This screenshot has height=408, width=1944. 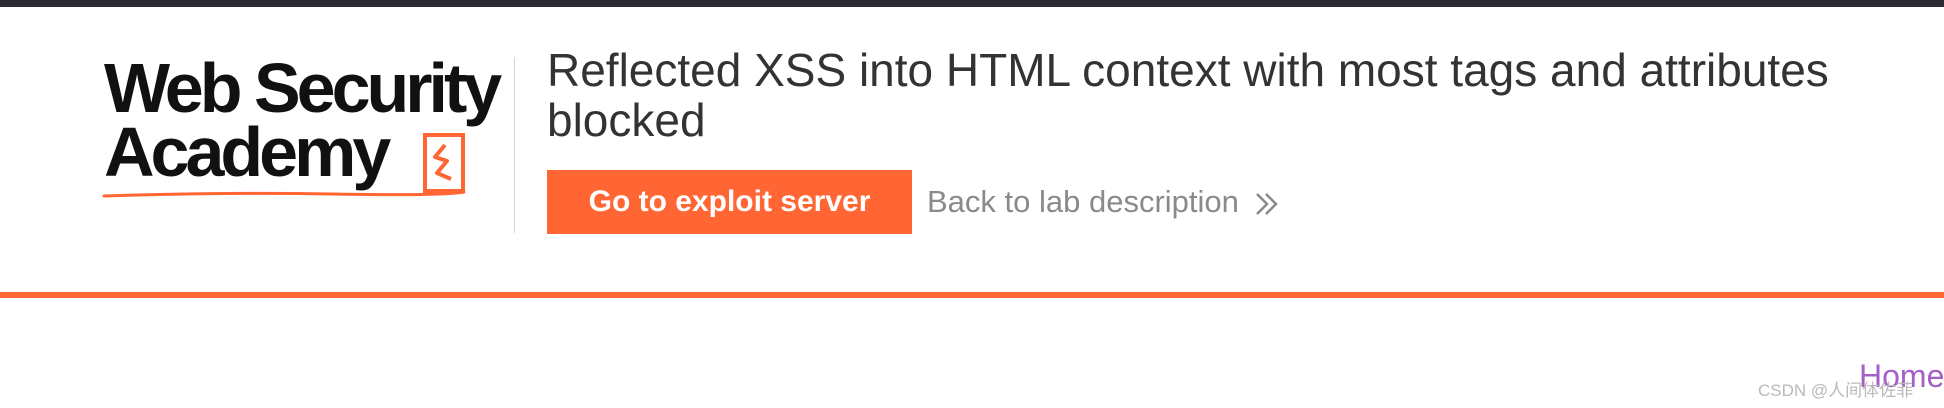 I want to click on logo-text-academy: Academy, so click(x=247, y=152).